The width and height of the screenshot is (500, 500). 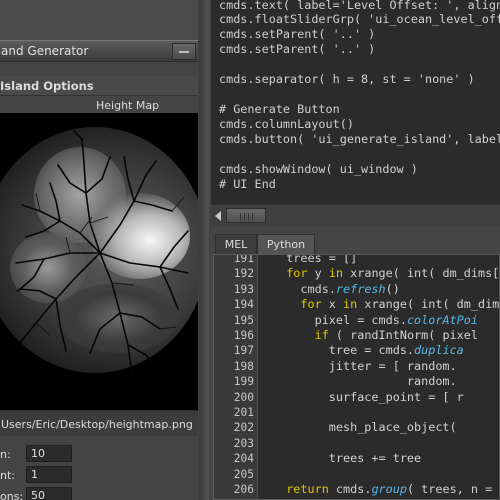 What do you see at coordinates (247, 184) in the screenshot?
I see `history-line: # UI End` at bounding box center [247, 184].